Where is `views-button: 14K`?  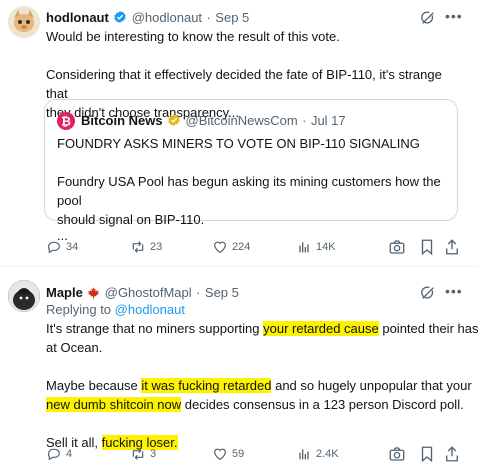 views-button: 14K is located at coordinates (316, 247).